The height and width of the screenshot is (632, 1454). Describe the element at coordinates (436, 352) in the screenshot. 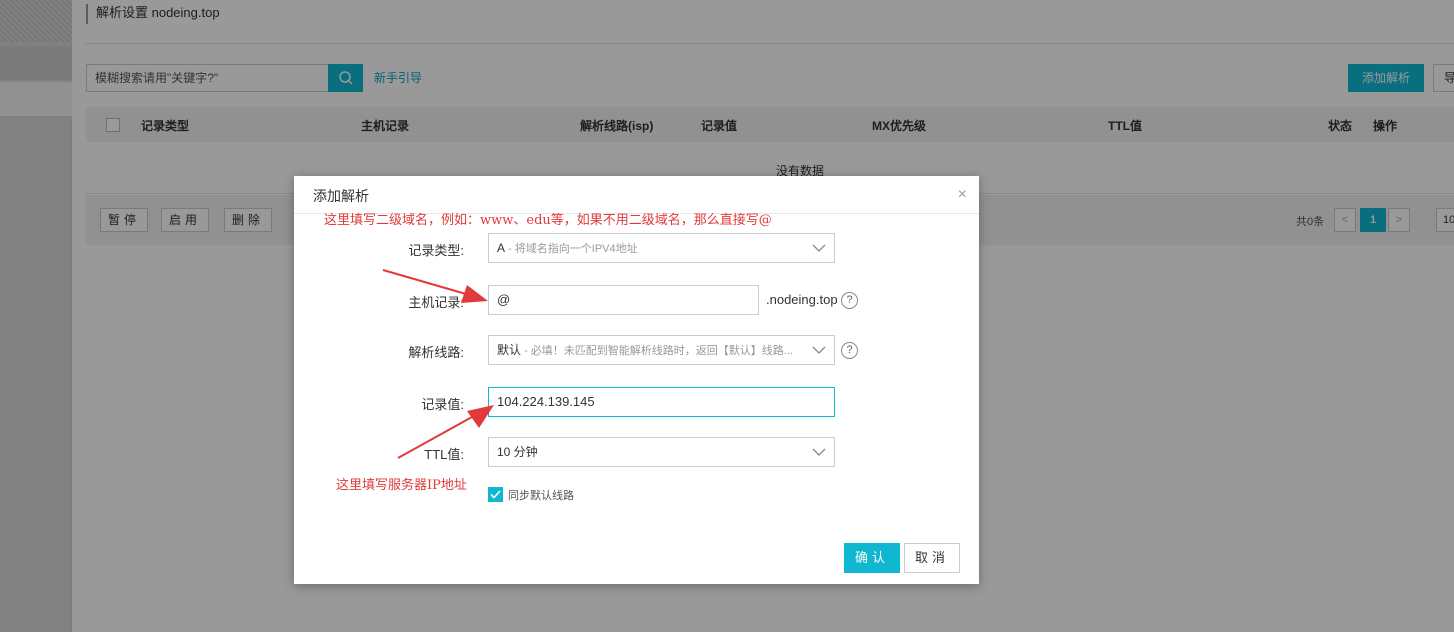

I see `line-label: 解析线路:` at that location.